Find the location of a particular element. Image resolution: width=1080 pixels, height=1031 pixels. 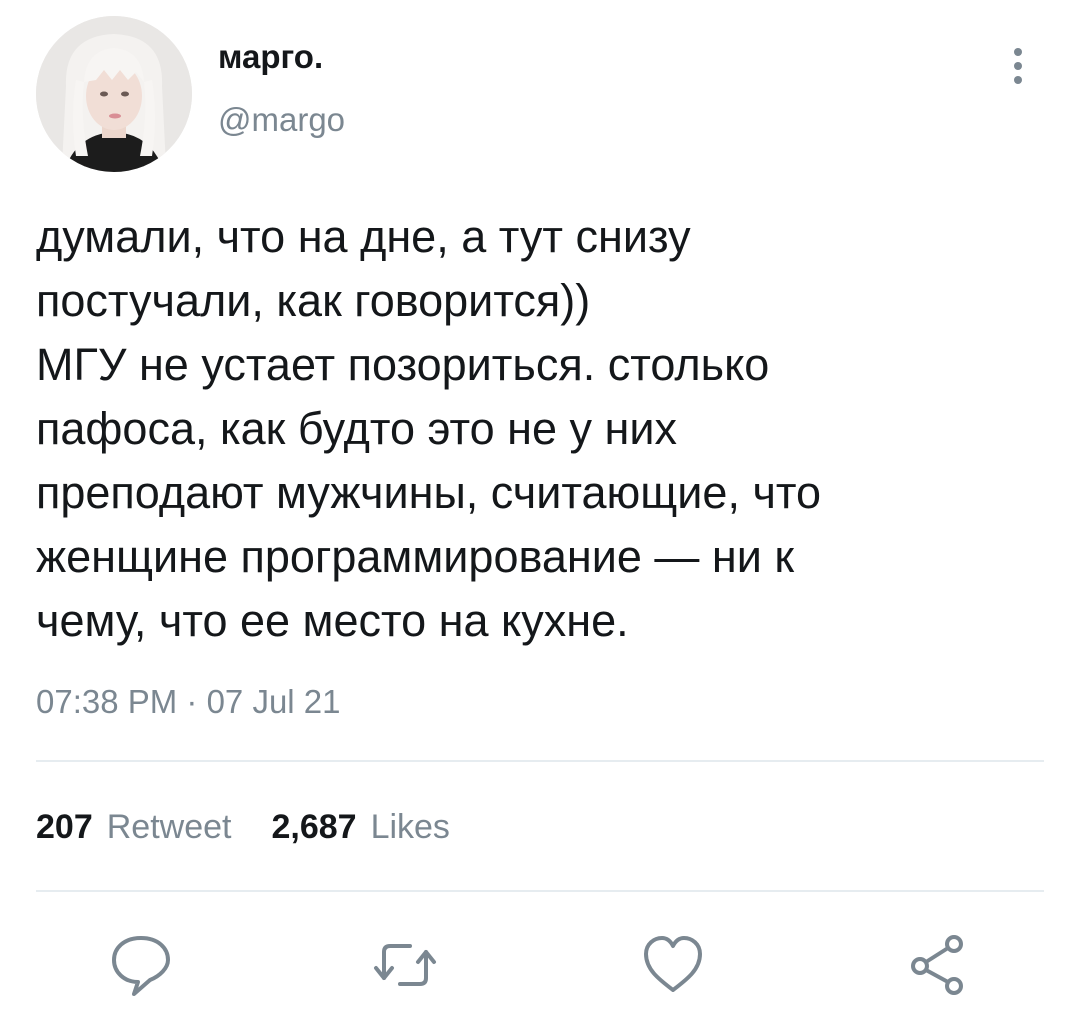

share-button is located at coordinates (939, 965).